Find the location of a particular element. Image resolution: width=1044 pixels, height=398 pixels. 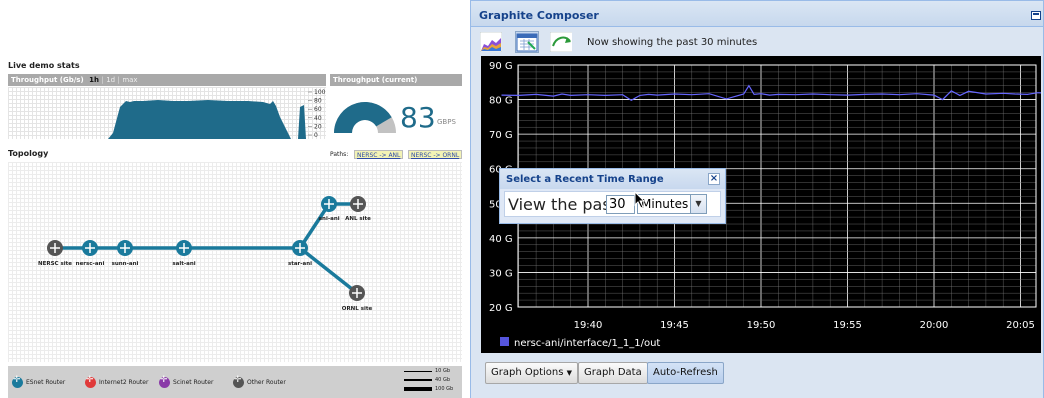

throughput-chart: 100 80 60 40 20 0 is located at coordinates (167, 113).